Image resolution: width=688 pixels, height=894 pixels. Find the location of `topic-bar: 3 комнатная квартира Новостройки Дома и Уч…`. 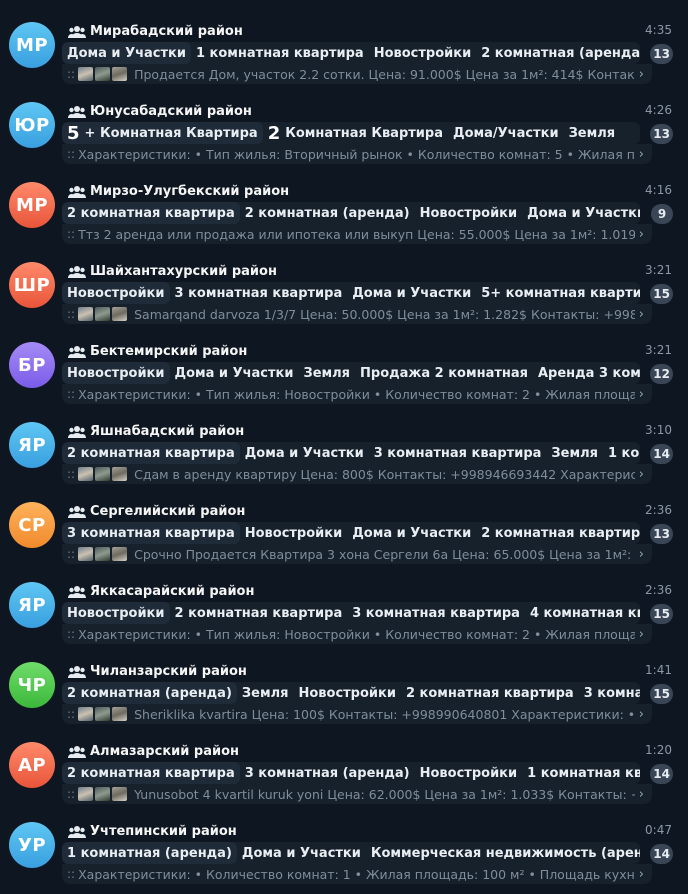

topic-bar: 3 комнатная квартира Новостройки Дома и Уч… is located at coordinates (351, 533).